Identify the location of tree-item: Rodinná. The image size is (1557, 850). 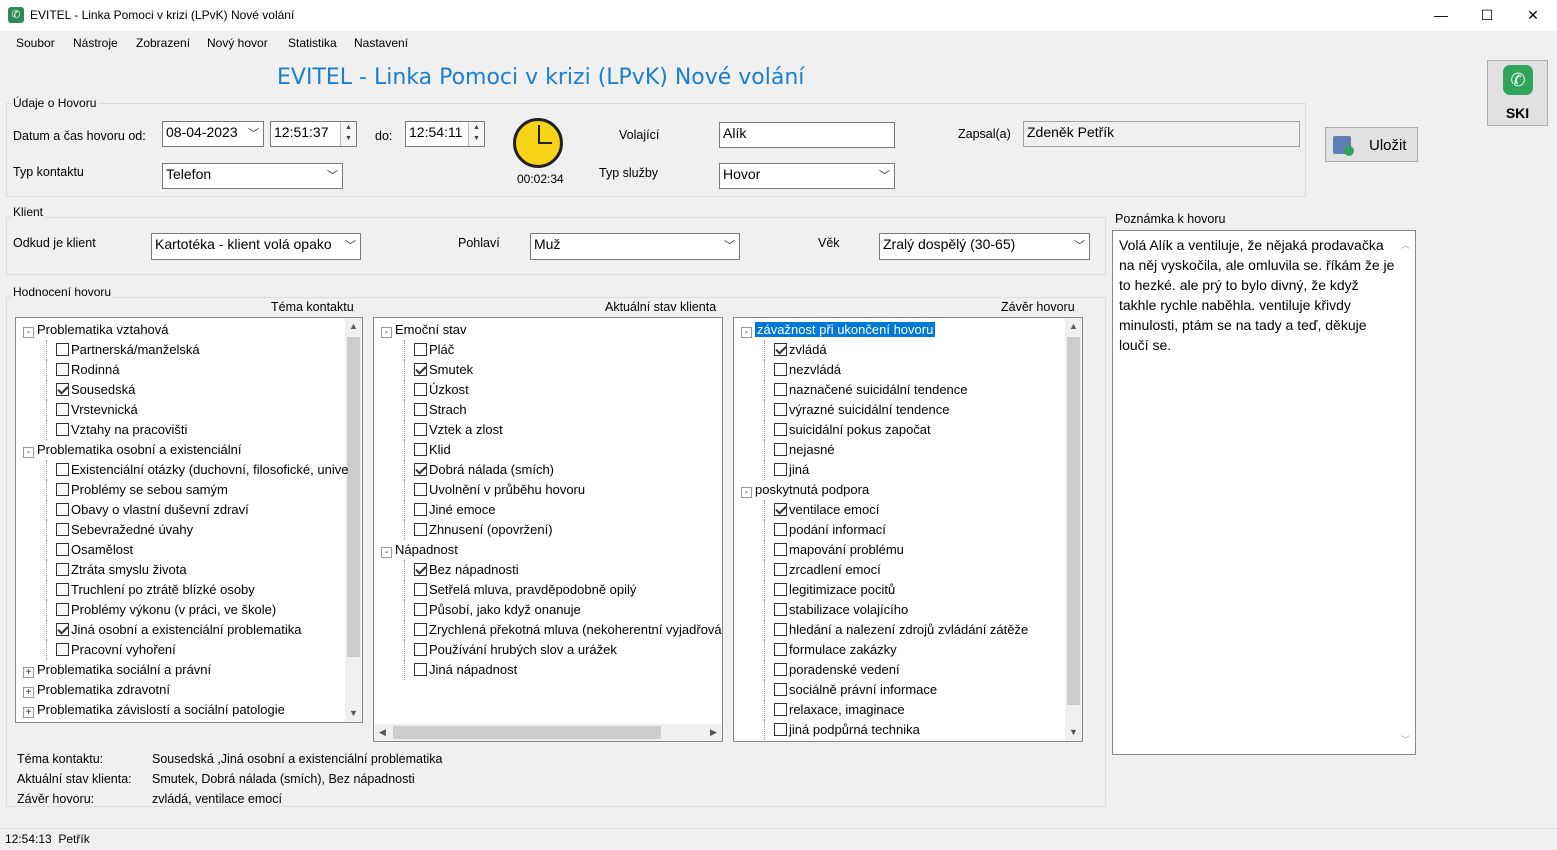
(87, 370).